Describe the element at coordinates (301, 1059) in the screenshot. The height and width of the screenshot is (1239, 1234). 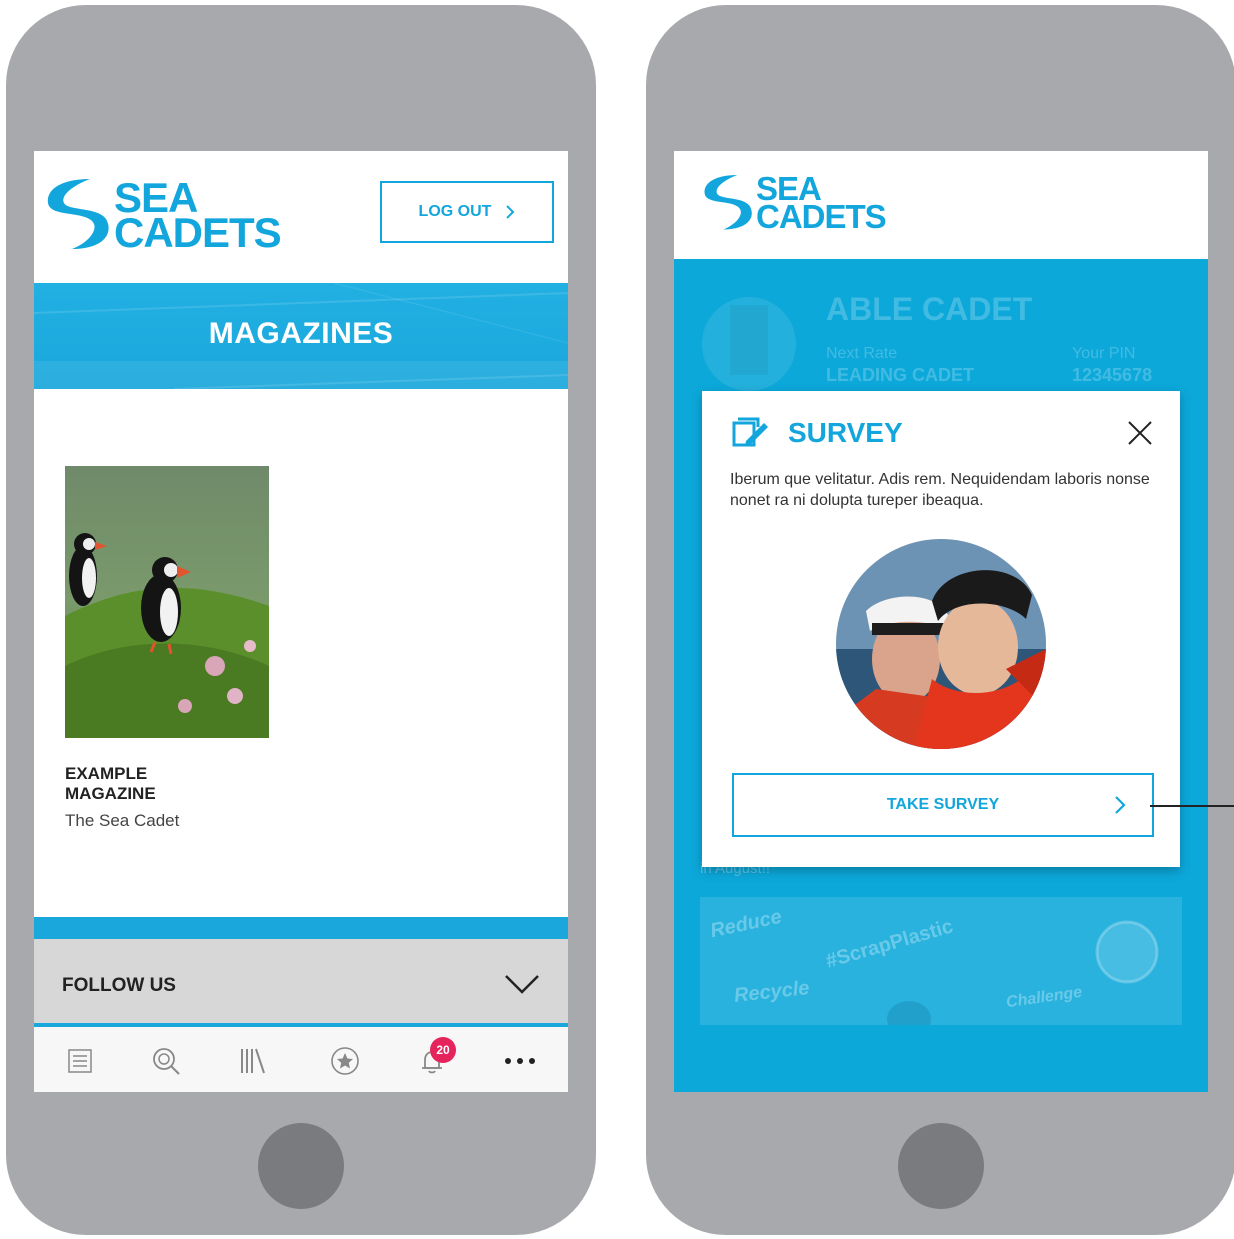
I see `bottom-tab-bar: 20` at that location.